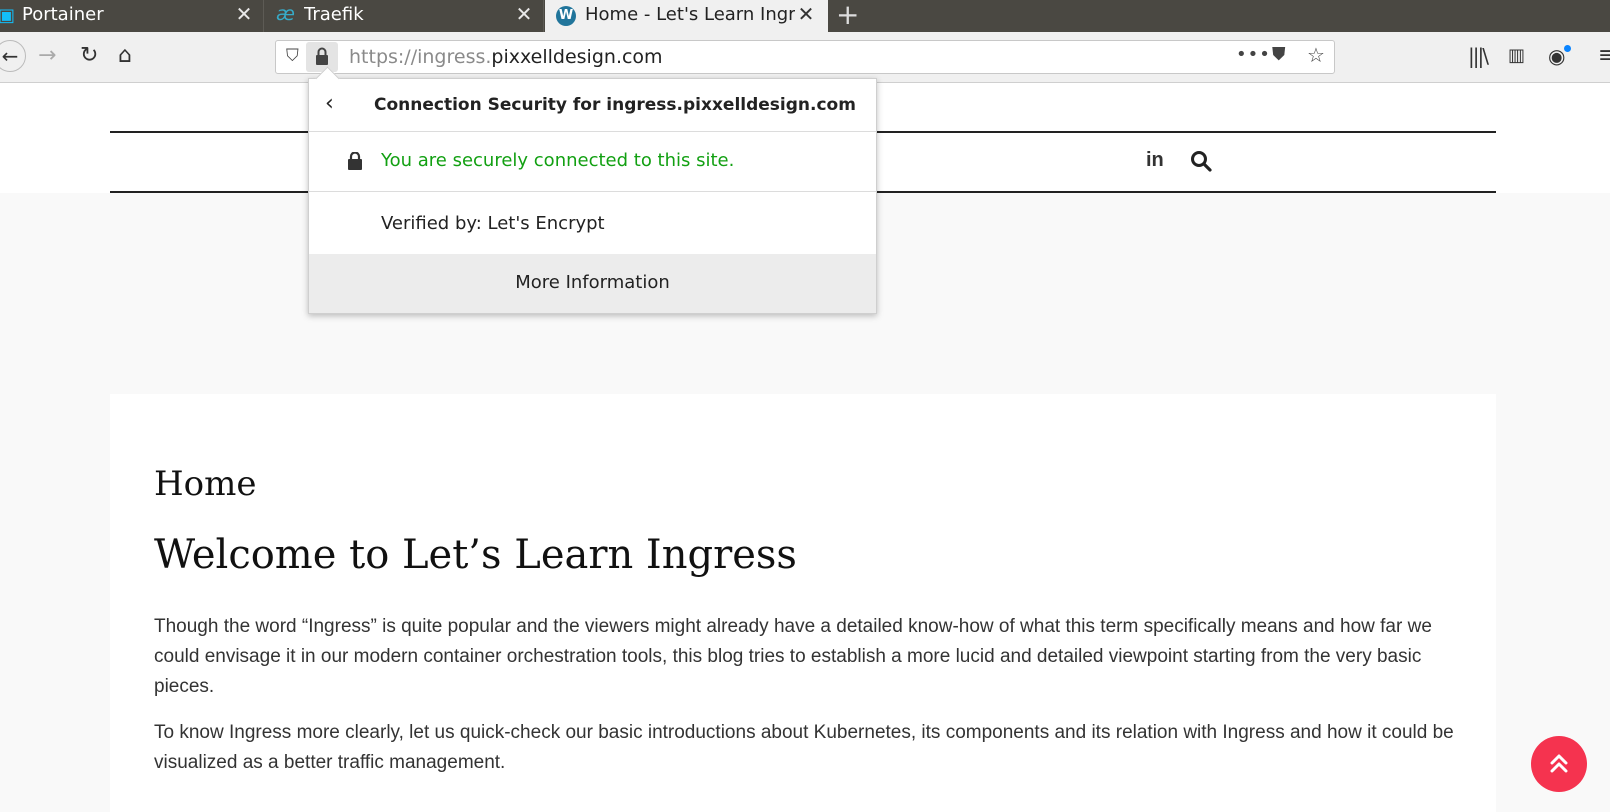 The width and height of the screenshot is (1610, 812). I want to click on tab-portainer: ▣ Portainer ✕, so click(132, 16).